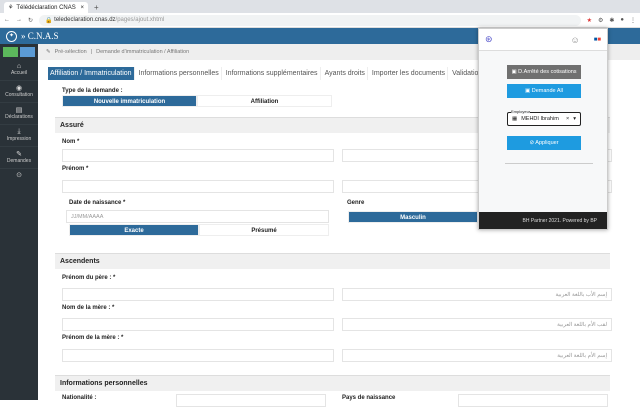 The image size is (640, 407). What do you see at coordinates (356, 203) in the screenshot?
I see `genre-label: Genre` at bounding box center [356, 203].